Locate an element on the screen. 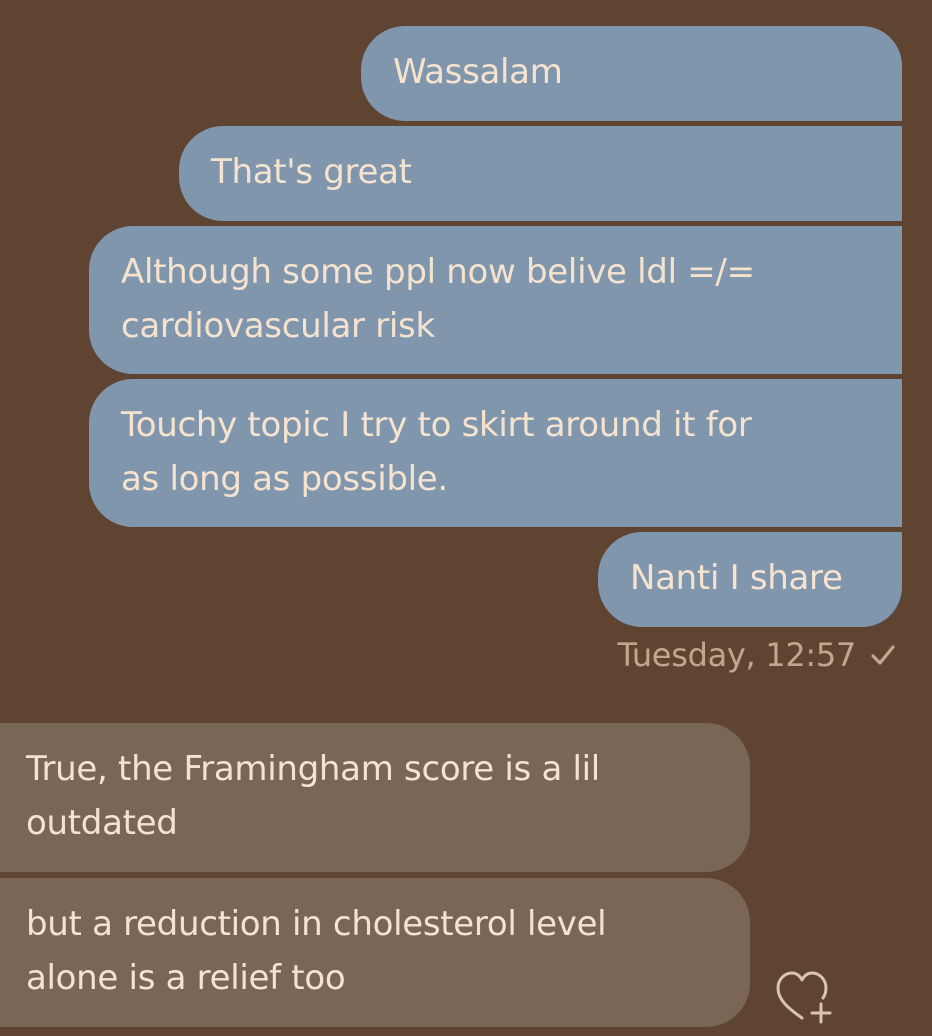 This screenshot has width=932, height=1036. timestamp-text: Tuesday, 12:57 is located at coordinates (736, 655).